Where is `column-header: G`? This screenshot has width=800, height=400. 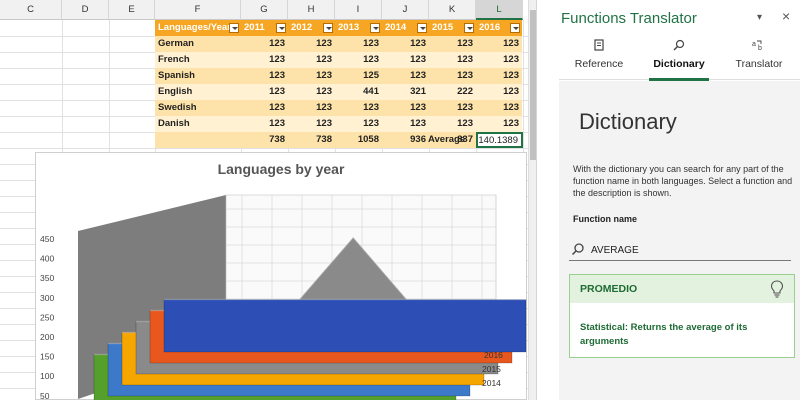 column-header: G is located at coordinates (264, 10).